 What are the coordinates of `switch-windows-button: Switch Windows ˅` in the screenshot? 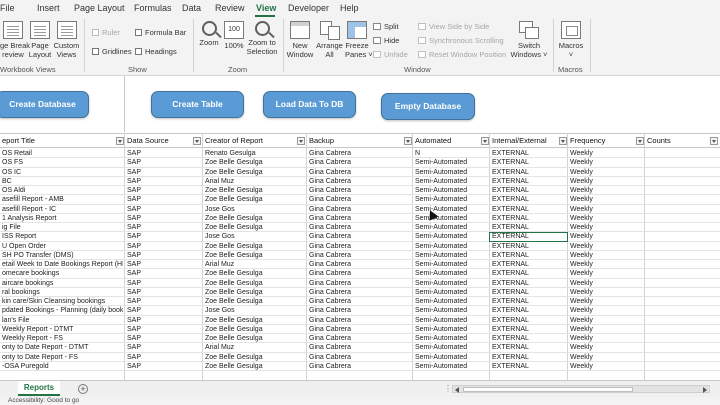 It's located at (529, 40).